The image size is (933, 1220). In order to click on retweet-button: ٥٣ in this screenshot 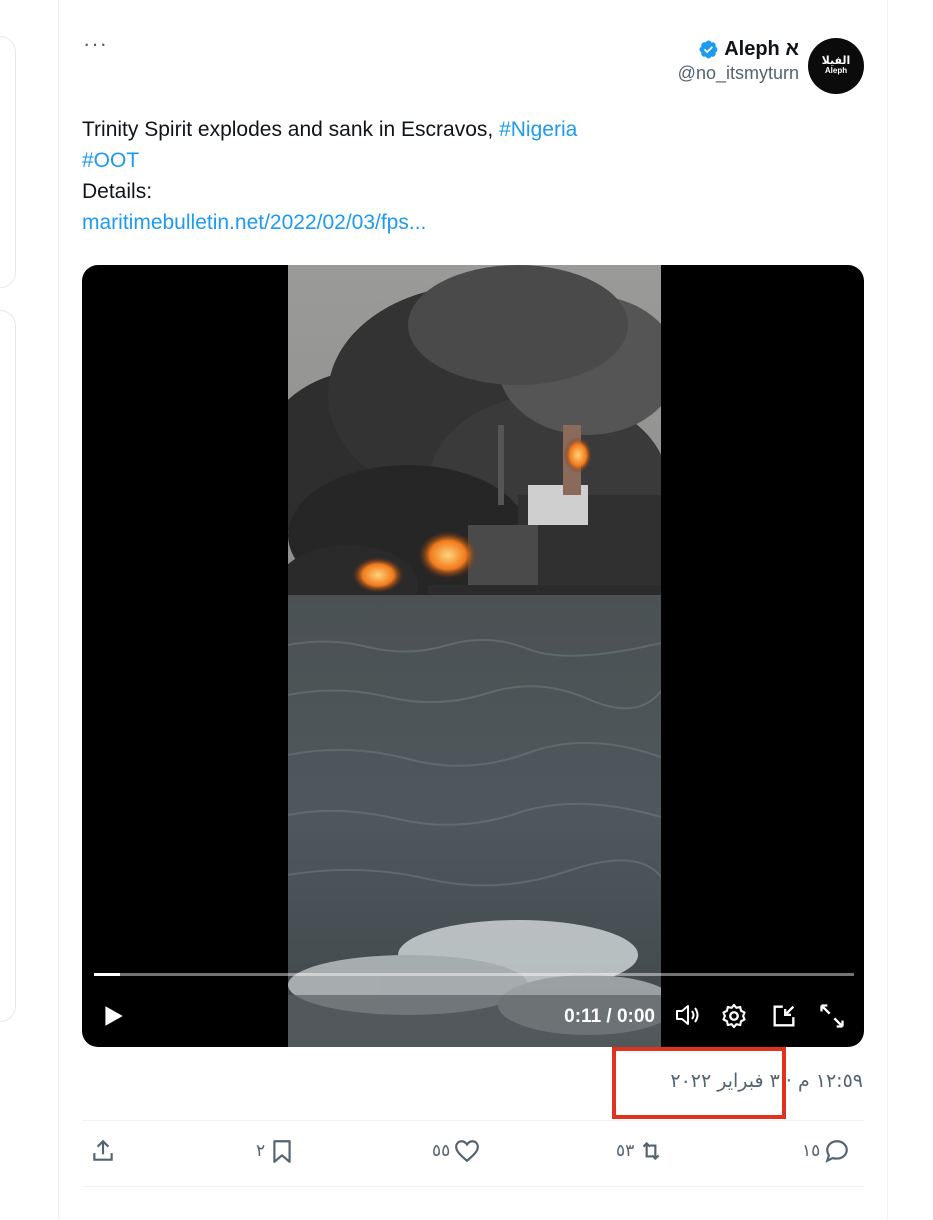, I will do `click(640, 1151)`.